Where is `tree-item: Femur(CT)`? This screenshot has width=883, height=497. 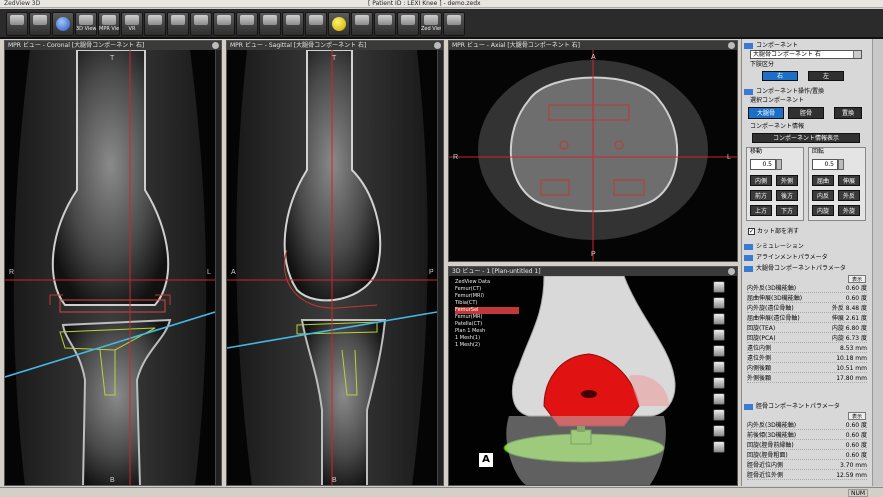 tree-item: Femur(CT) is located at coordinates (487, 289).